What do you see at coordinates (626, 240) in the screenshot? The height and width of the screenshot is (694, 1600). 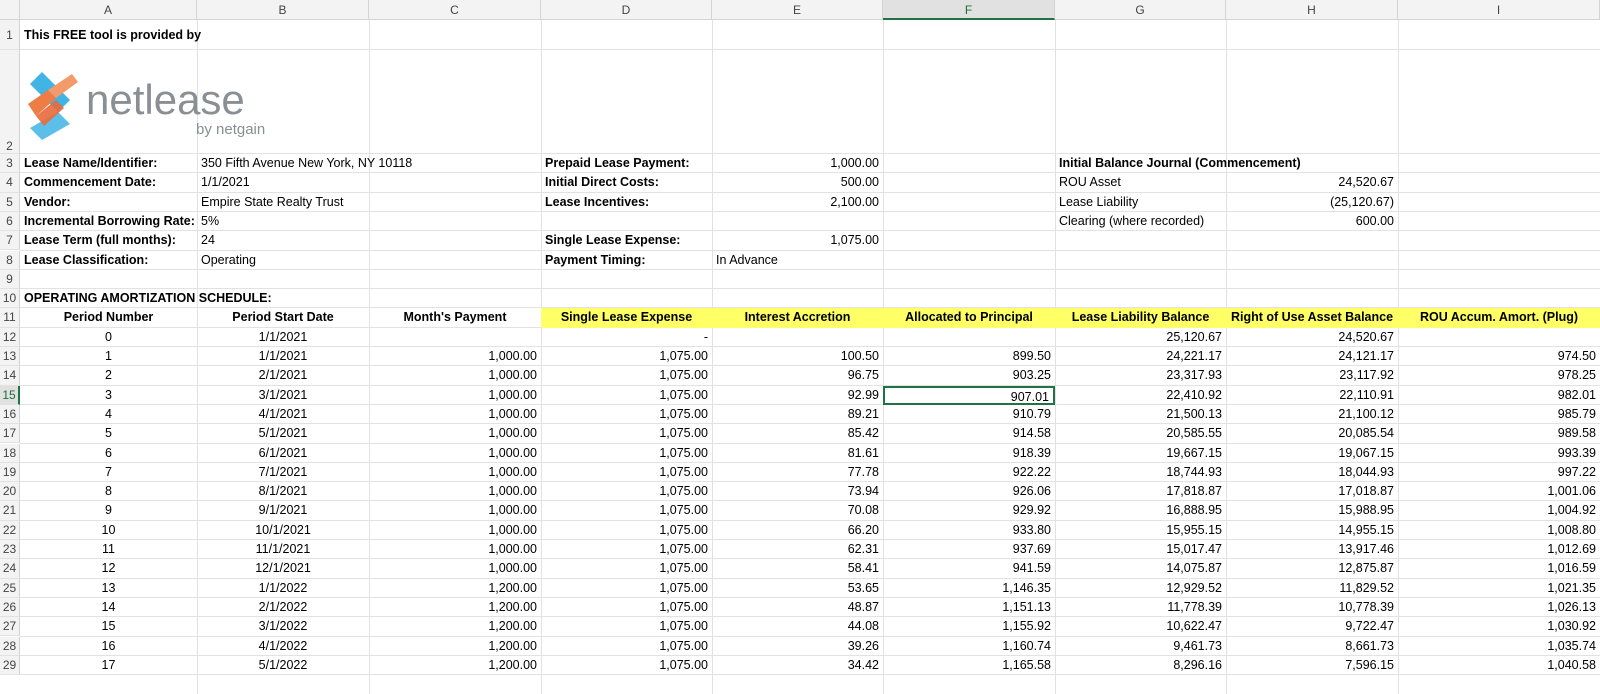 I see `payment-single-label: Single Lease Expense:` at bounding box center [626, 240].